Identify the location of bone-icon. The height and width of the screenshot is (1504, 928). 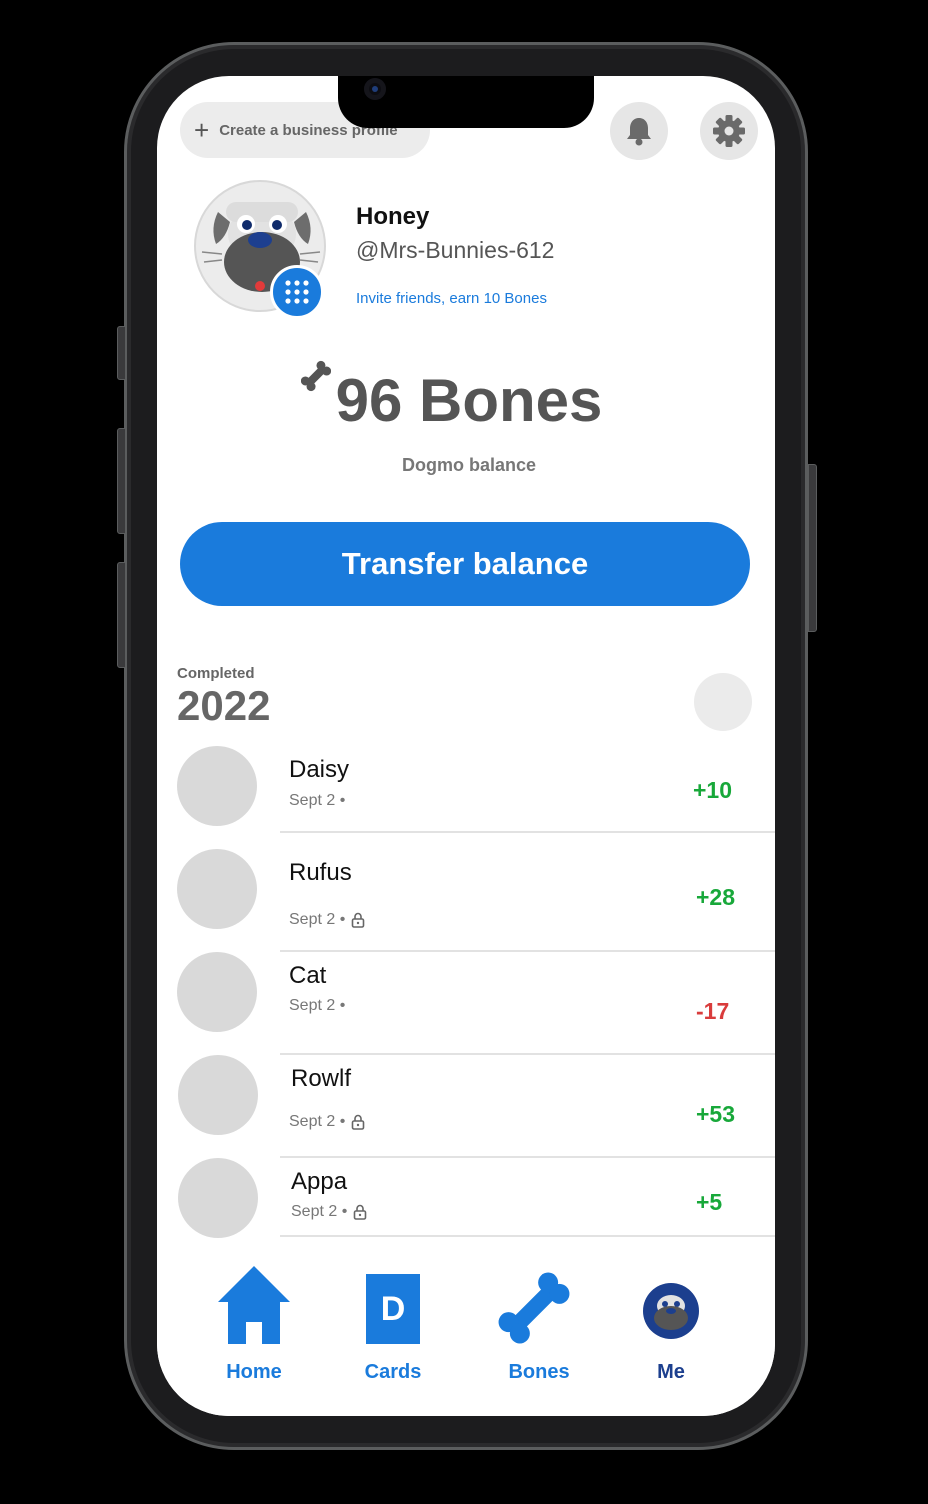
(534, 1308).